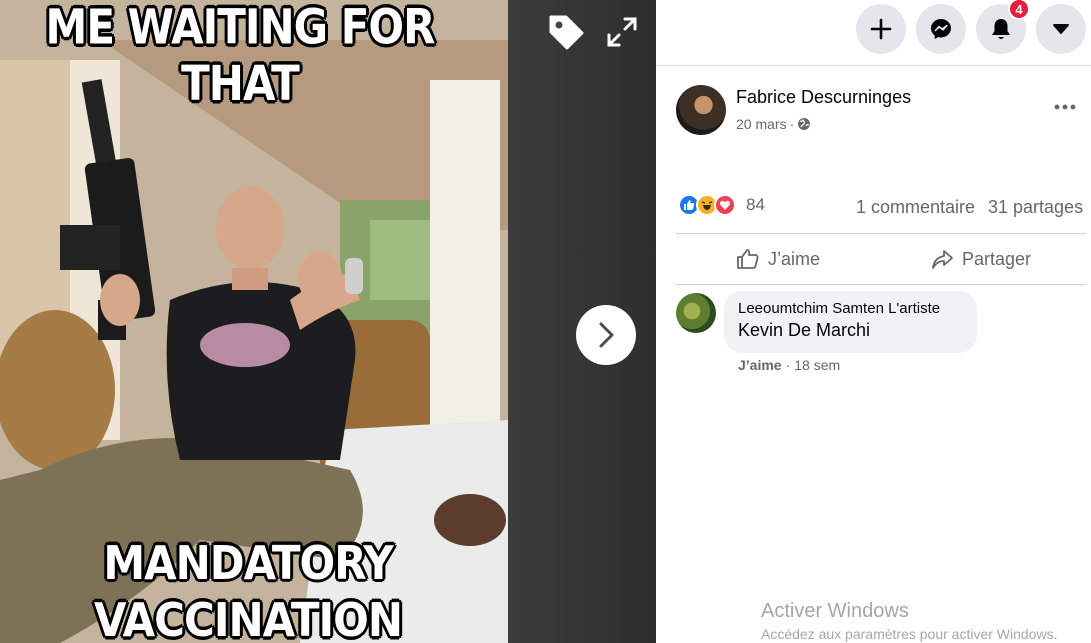  Describe the element at coordinates (850, 330) in the screenshot. I see `comment-text: Kevin De Marchi` at that location.